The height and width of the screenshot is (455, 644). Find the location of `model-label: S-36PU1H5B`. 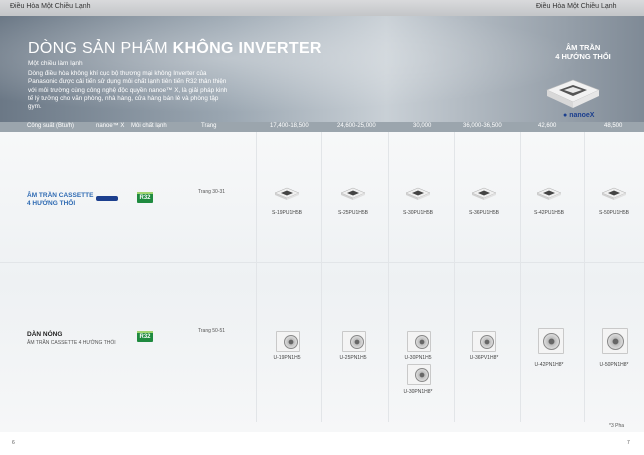

model-label: S-36PU1H5B is located at coordinates (483, 213).